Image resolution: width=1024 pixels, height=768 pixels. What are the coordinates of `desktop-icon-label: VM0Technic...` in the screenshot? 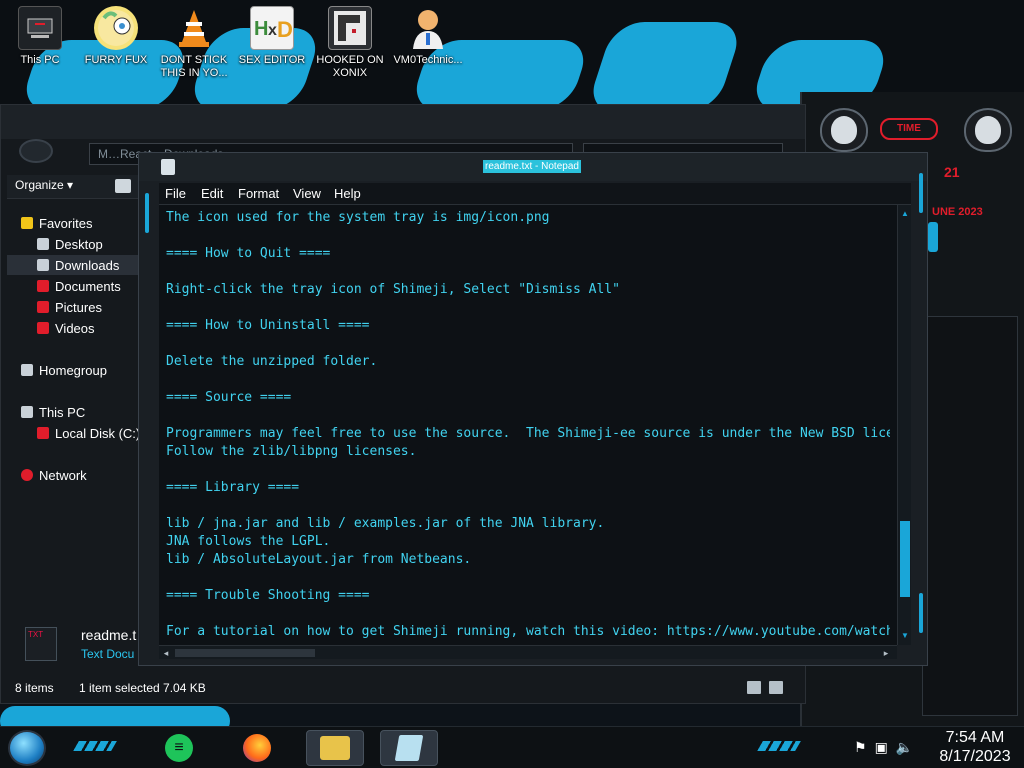 It's located at (428, 60).